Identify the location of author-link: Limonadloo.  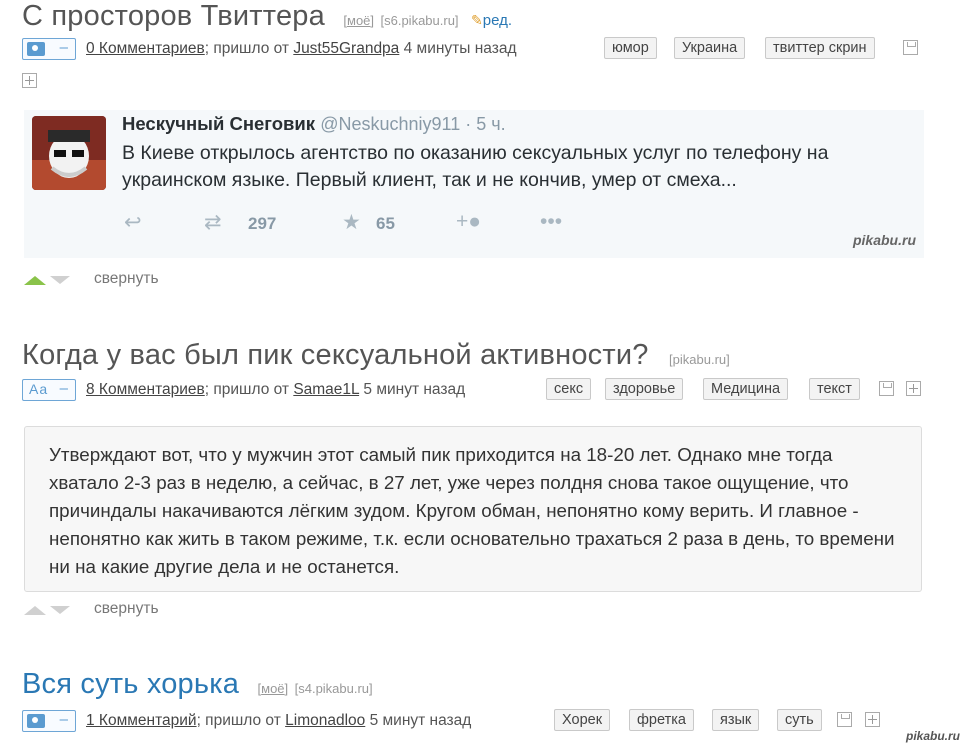
(325, 720).